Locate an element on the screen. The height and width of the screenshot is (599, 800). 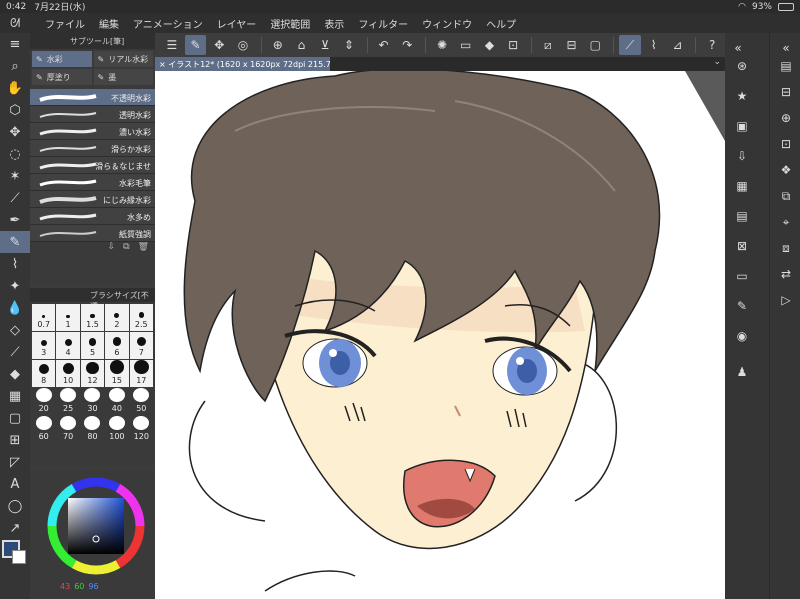
snap-special-icon: ⌇ is located at coordinates (654, 45).